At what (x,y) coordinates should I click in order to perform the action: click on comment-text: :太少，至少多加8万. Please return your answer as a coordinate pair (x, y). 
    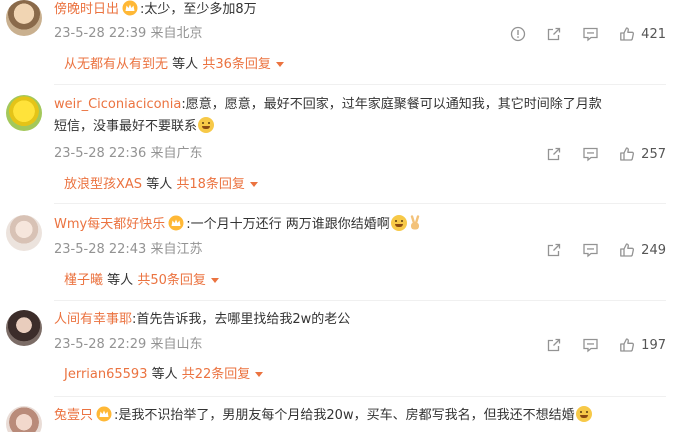
    Looking at the image, I should click on (198, 9).